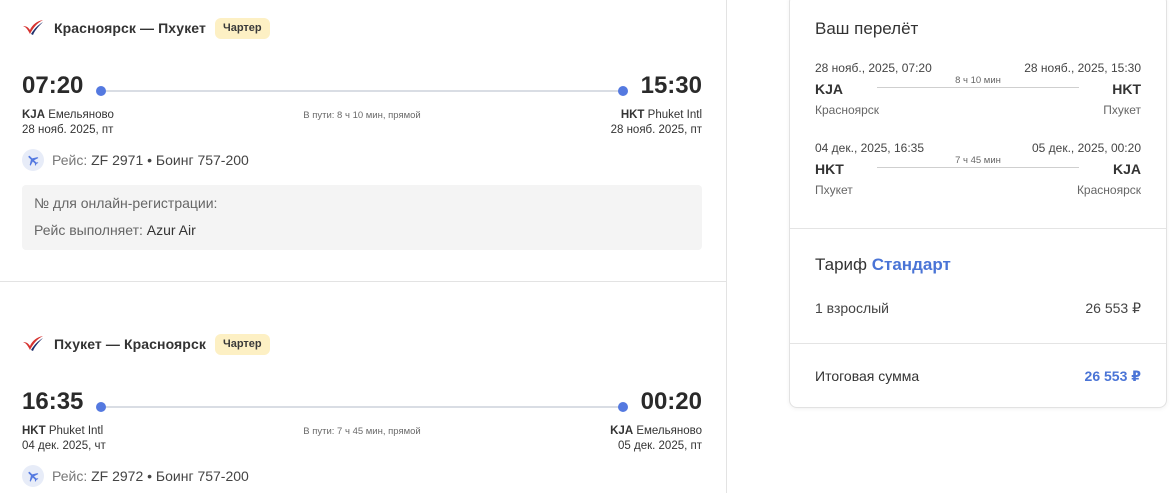 The image size is (1172, 493). What do you see at coordinates (829, 89) in the screenshot?
I see `segment-departure-code: KJA` at bounding box center [829, 89].